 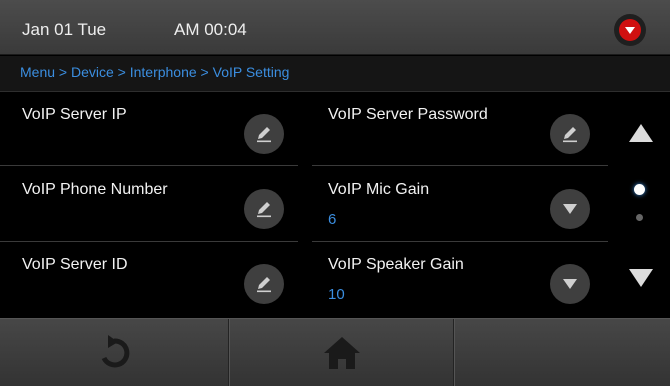 I want to click on setting-voip-server-password: VoIP Server Password, so click(x=460, y=129).